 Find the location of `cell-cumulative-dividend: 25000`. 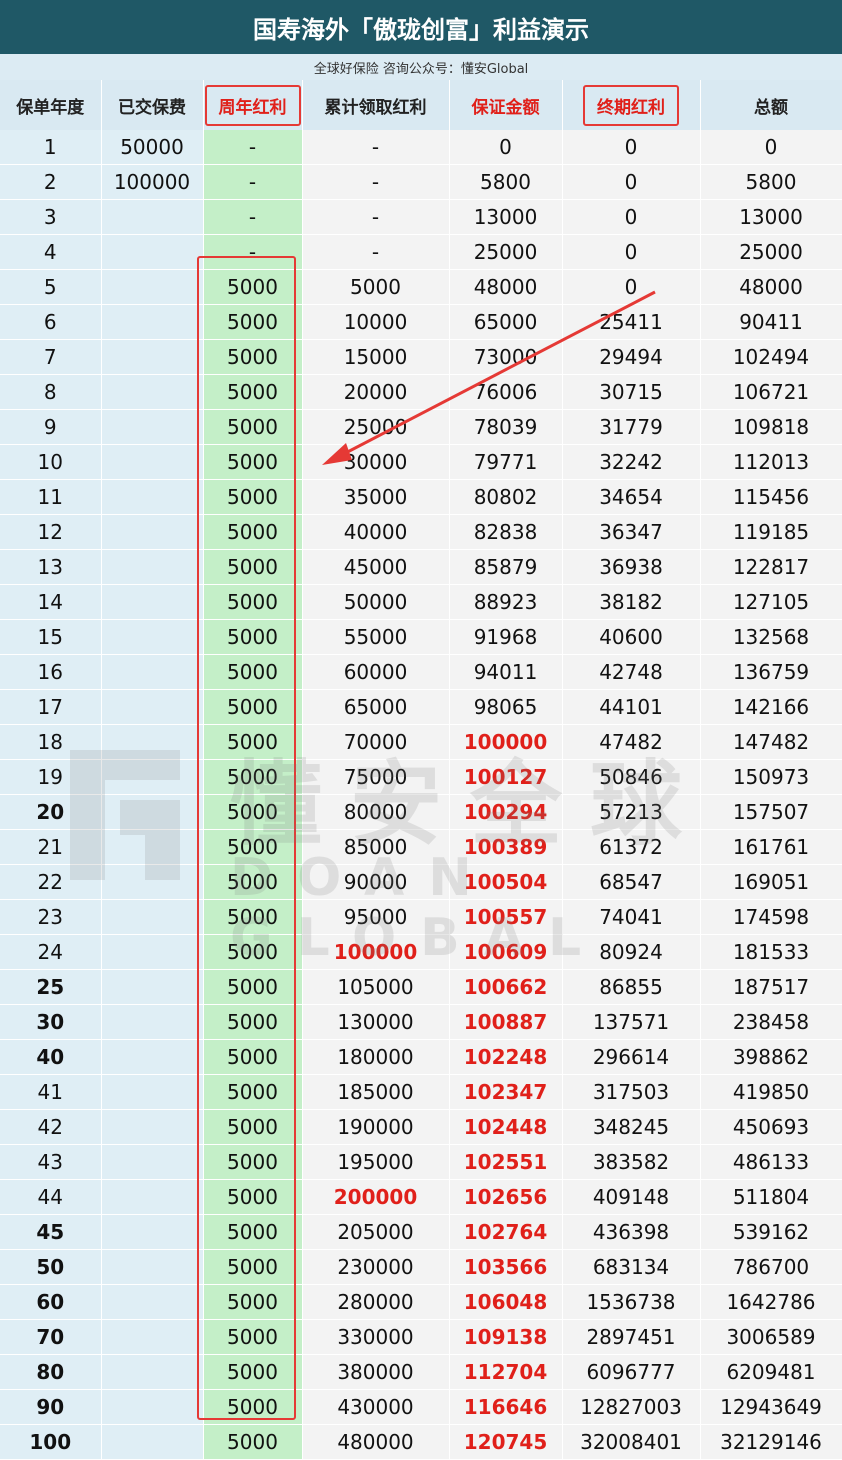

cell-cumulative-dividend: 25000 is located at coordinates (376, 427).